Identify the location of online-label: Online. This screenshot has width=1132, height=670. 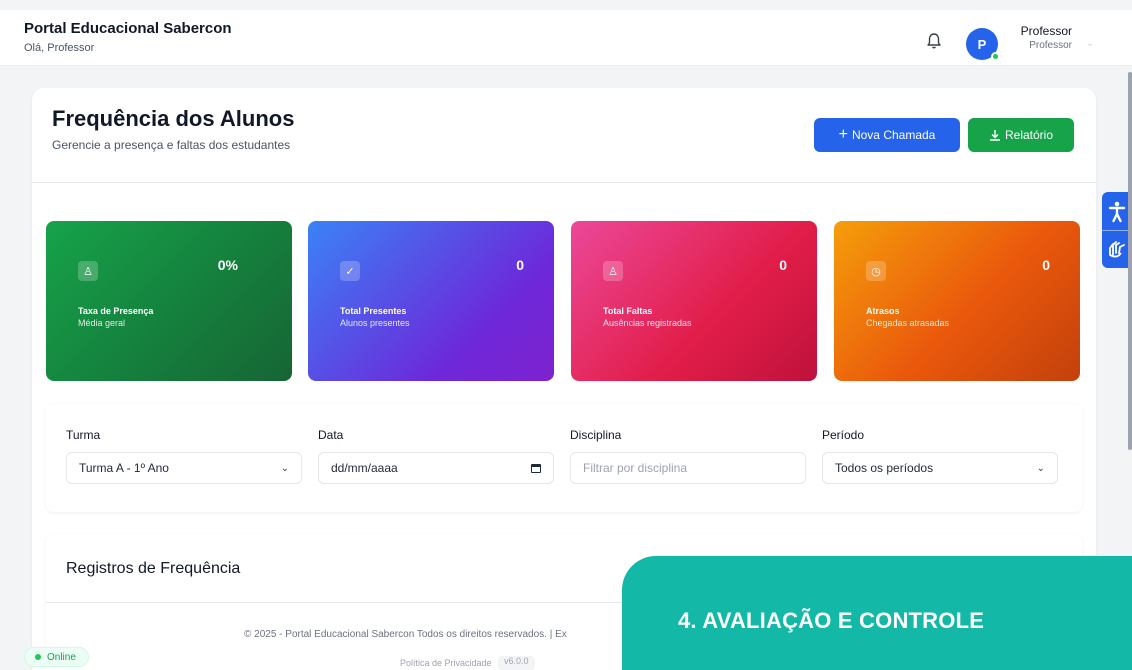
(61, 657).